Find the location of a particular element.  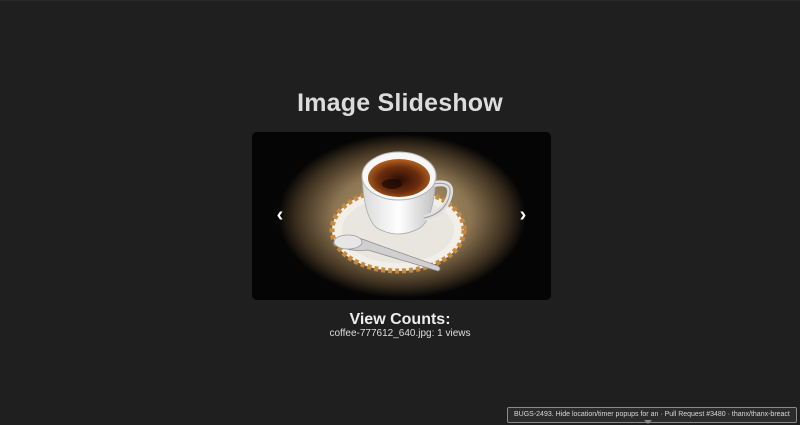

previous-slide-button: ‹ is located at coordinates (280, 215).